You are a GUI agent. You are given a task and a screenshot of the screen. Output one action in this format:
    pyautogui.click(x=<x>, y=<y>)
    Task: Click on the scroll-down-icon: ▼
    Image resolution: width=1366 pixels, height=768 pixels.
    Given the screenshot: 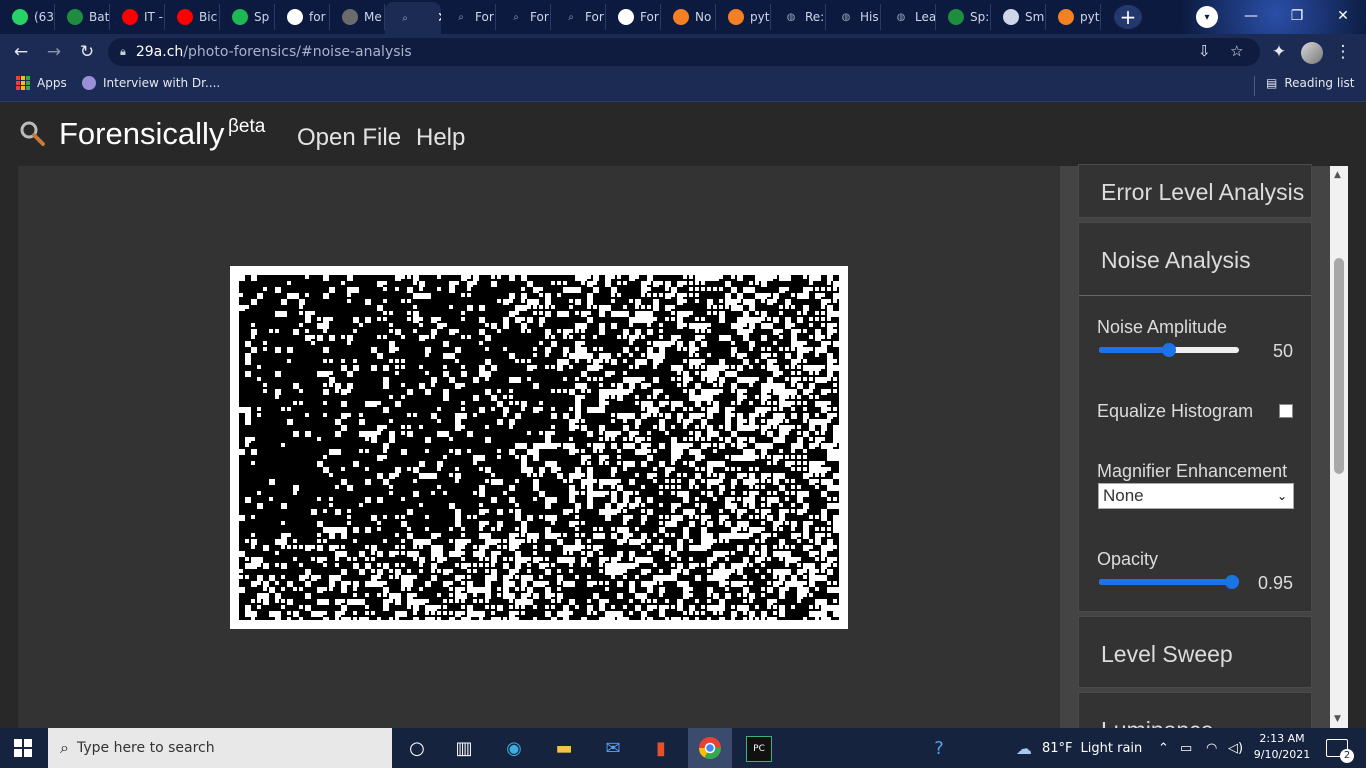 What is the action you would take?
    pyautogui.click(x=1337, y=719)
    